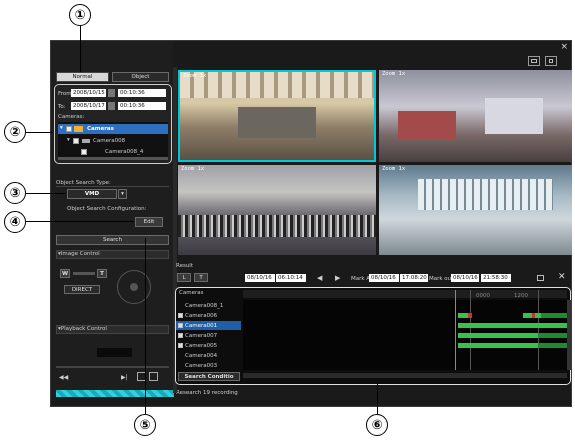  What do you see at coordinates (475, 210) in the screenshot?
I see `camera-tile-4: Zoom 1x` at bounding box center [475, 210].